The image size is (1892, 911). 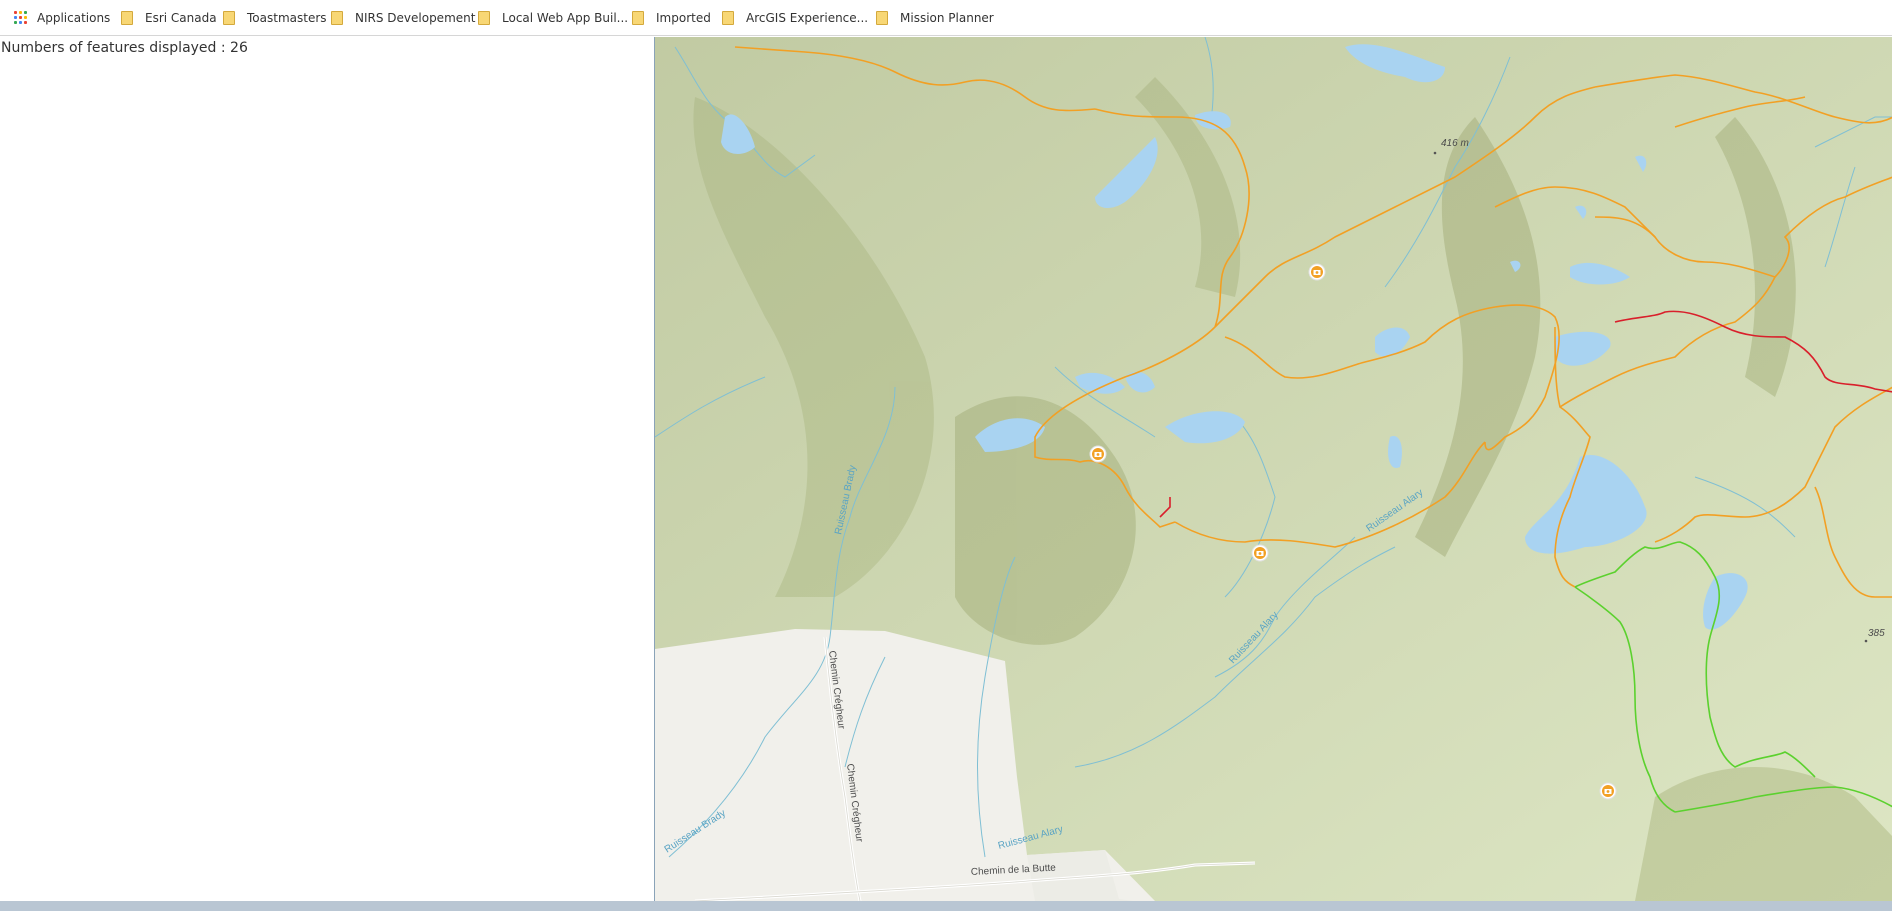 I want to click on bookmark-label: Mission Planner, so click(x=947, y=18).